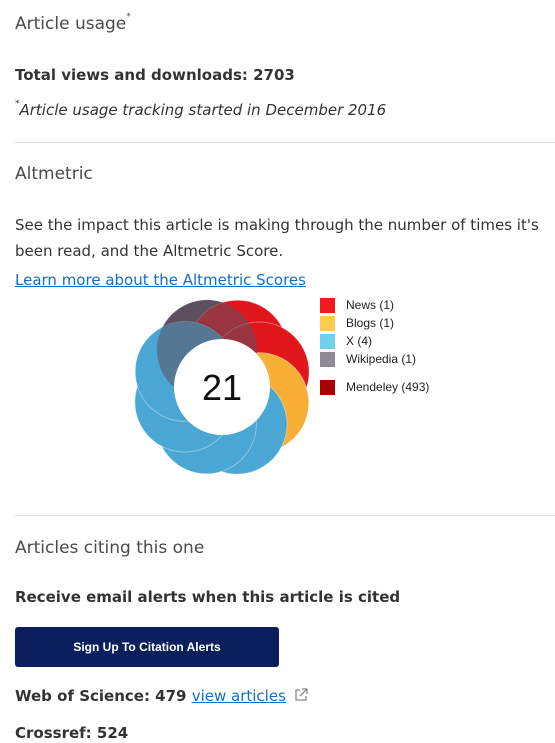 This screenshot has height=743, width=555. Describe the element at coordinates (128, 17) in the screenshot. I see `article-usage-heading-marker: *` at that location.